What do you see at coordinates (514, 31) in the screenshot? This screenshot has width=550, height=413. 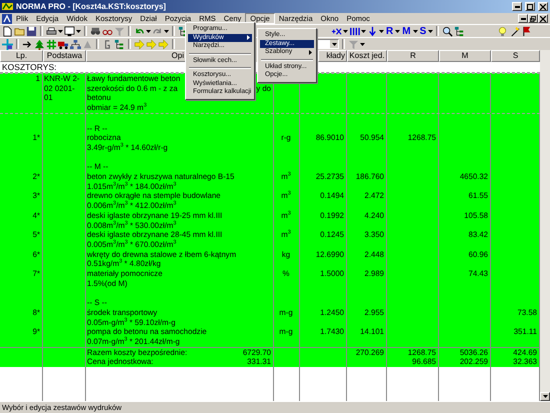 I see `wand-icon` at bounding box center [514, 31].